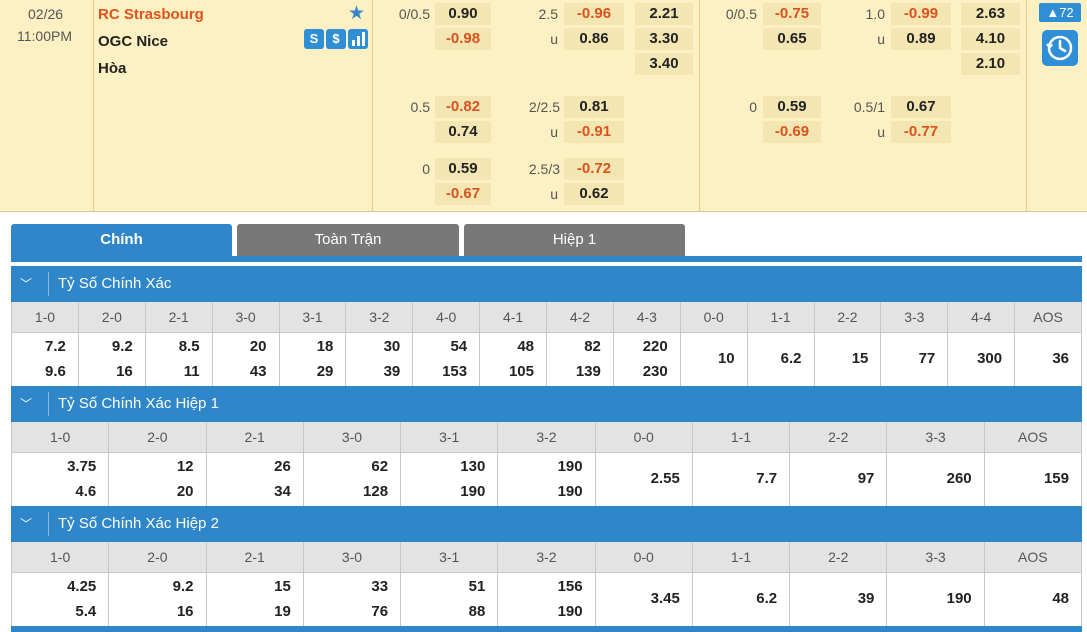 The image size is (1087, 632). I want to click on score-odds-cell: 220 230, so click(646, 359).